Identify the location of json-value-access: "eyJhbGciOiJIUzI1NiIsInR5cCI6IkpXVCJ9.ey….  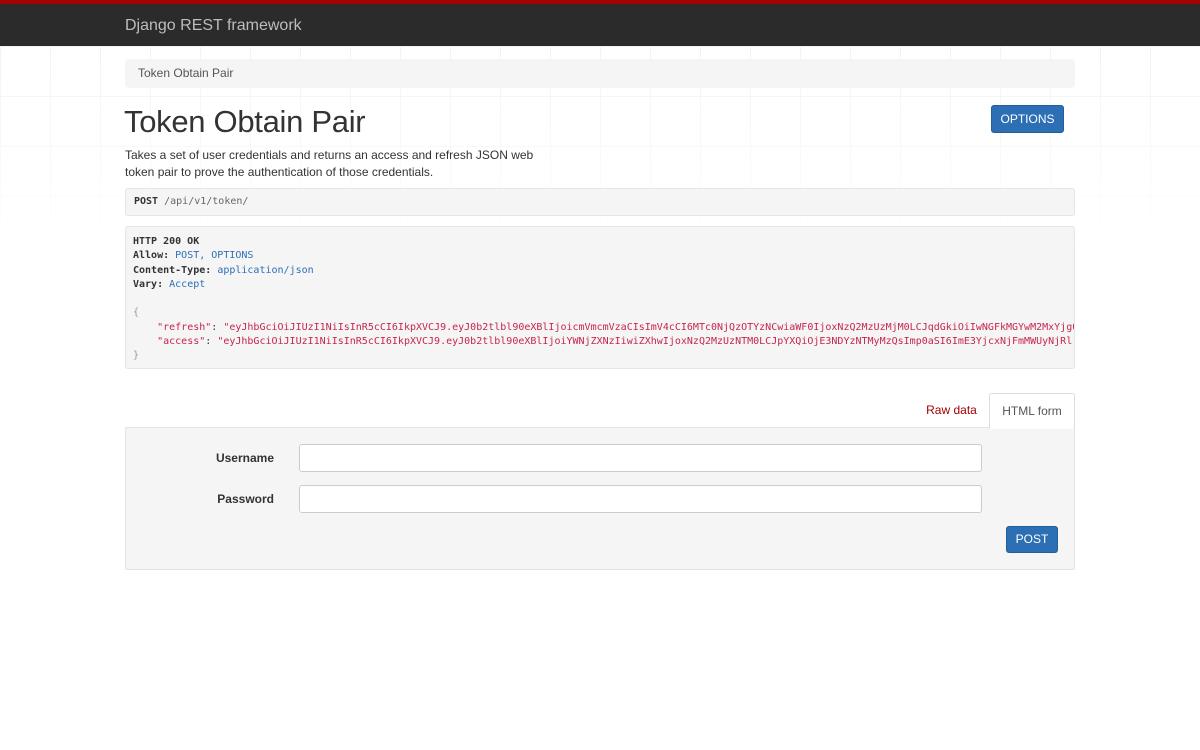
(645, 342).